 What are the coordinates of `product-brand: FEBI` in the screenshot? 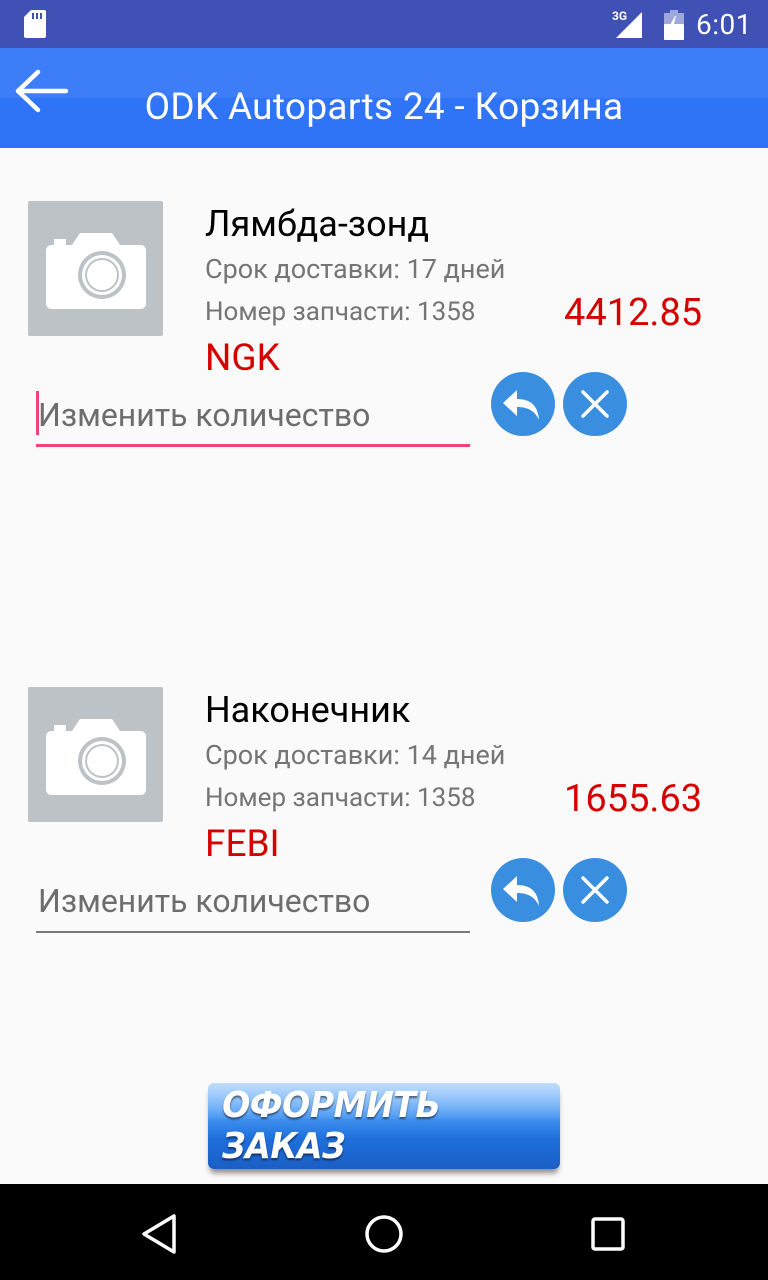 It's located at (242, 844).